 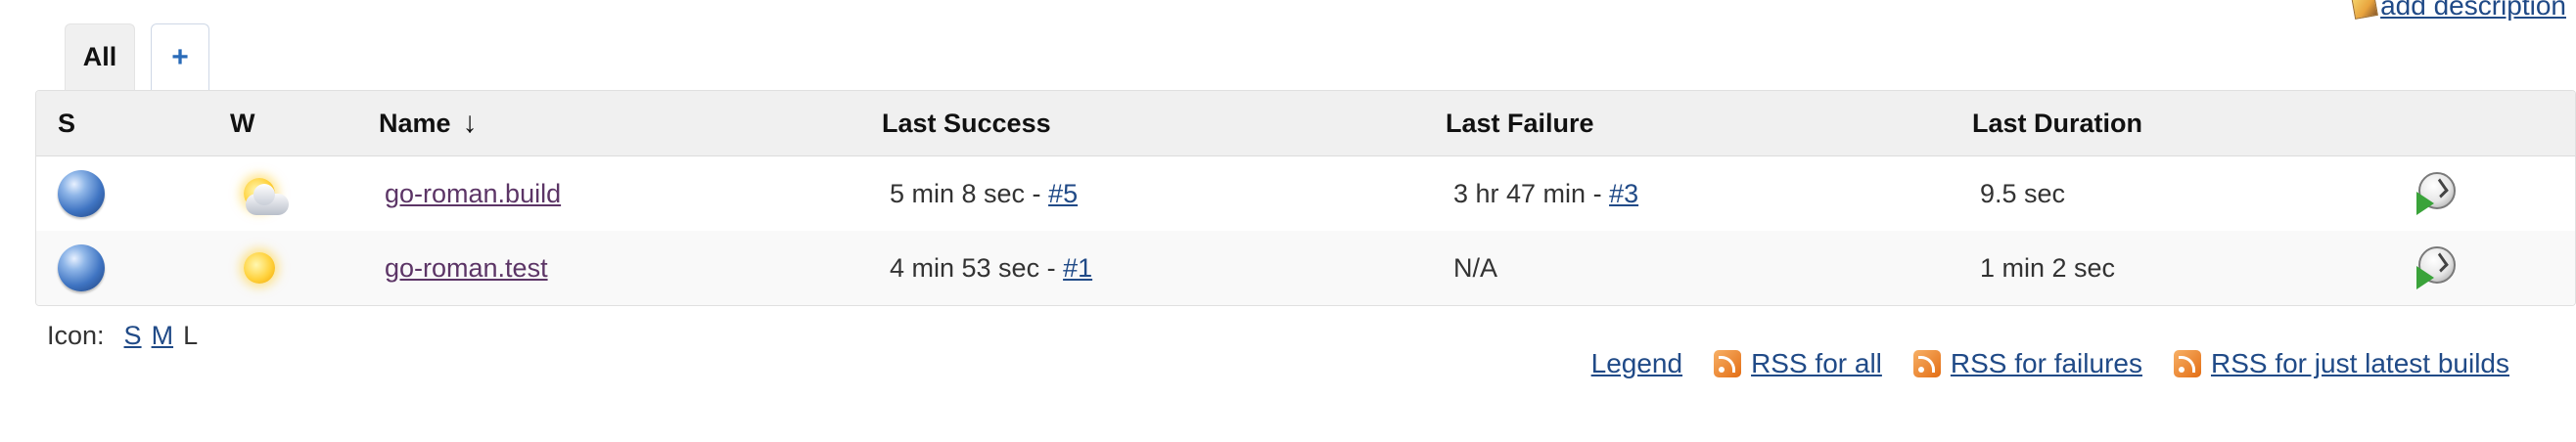 I want to click on last-duration-cell: 9.5 sec, so click(x=2023, y=193).